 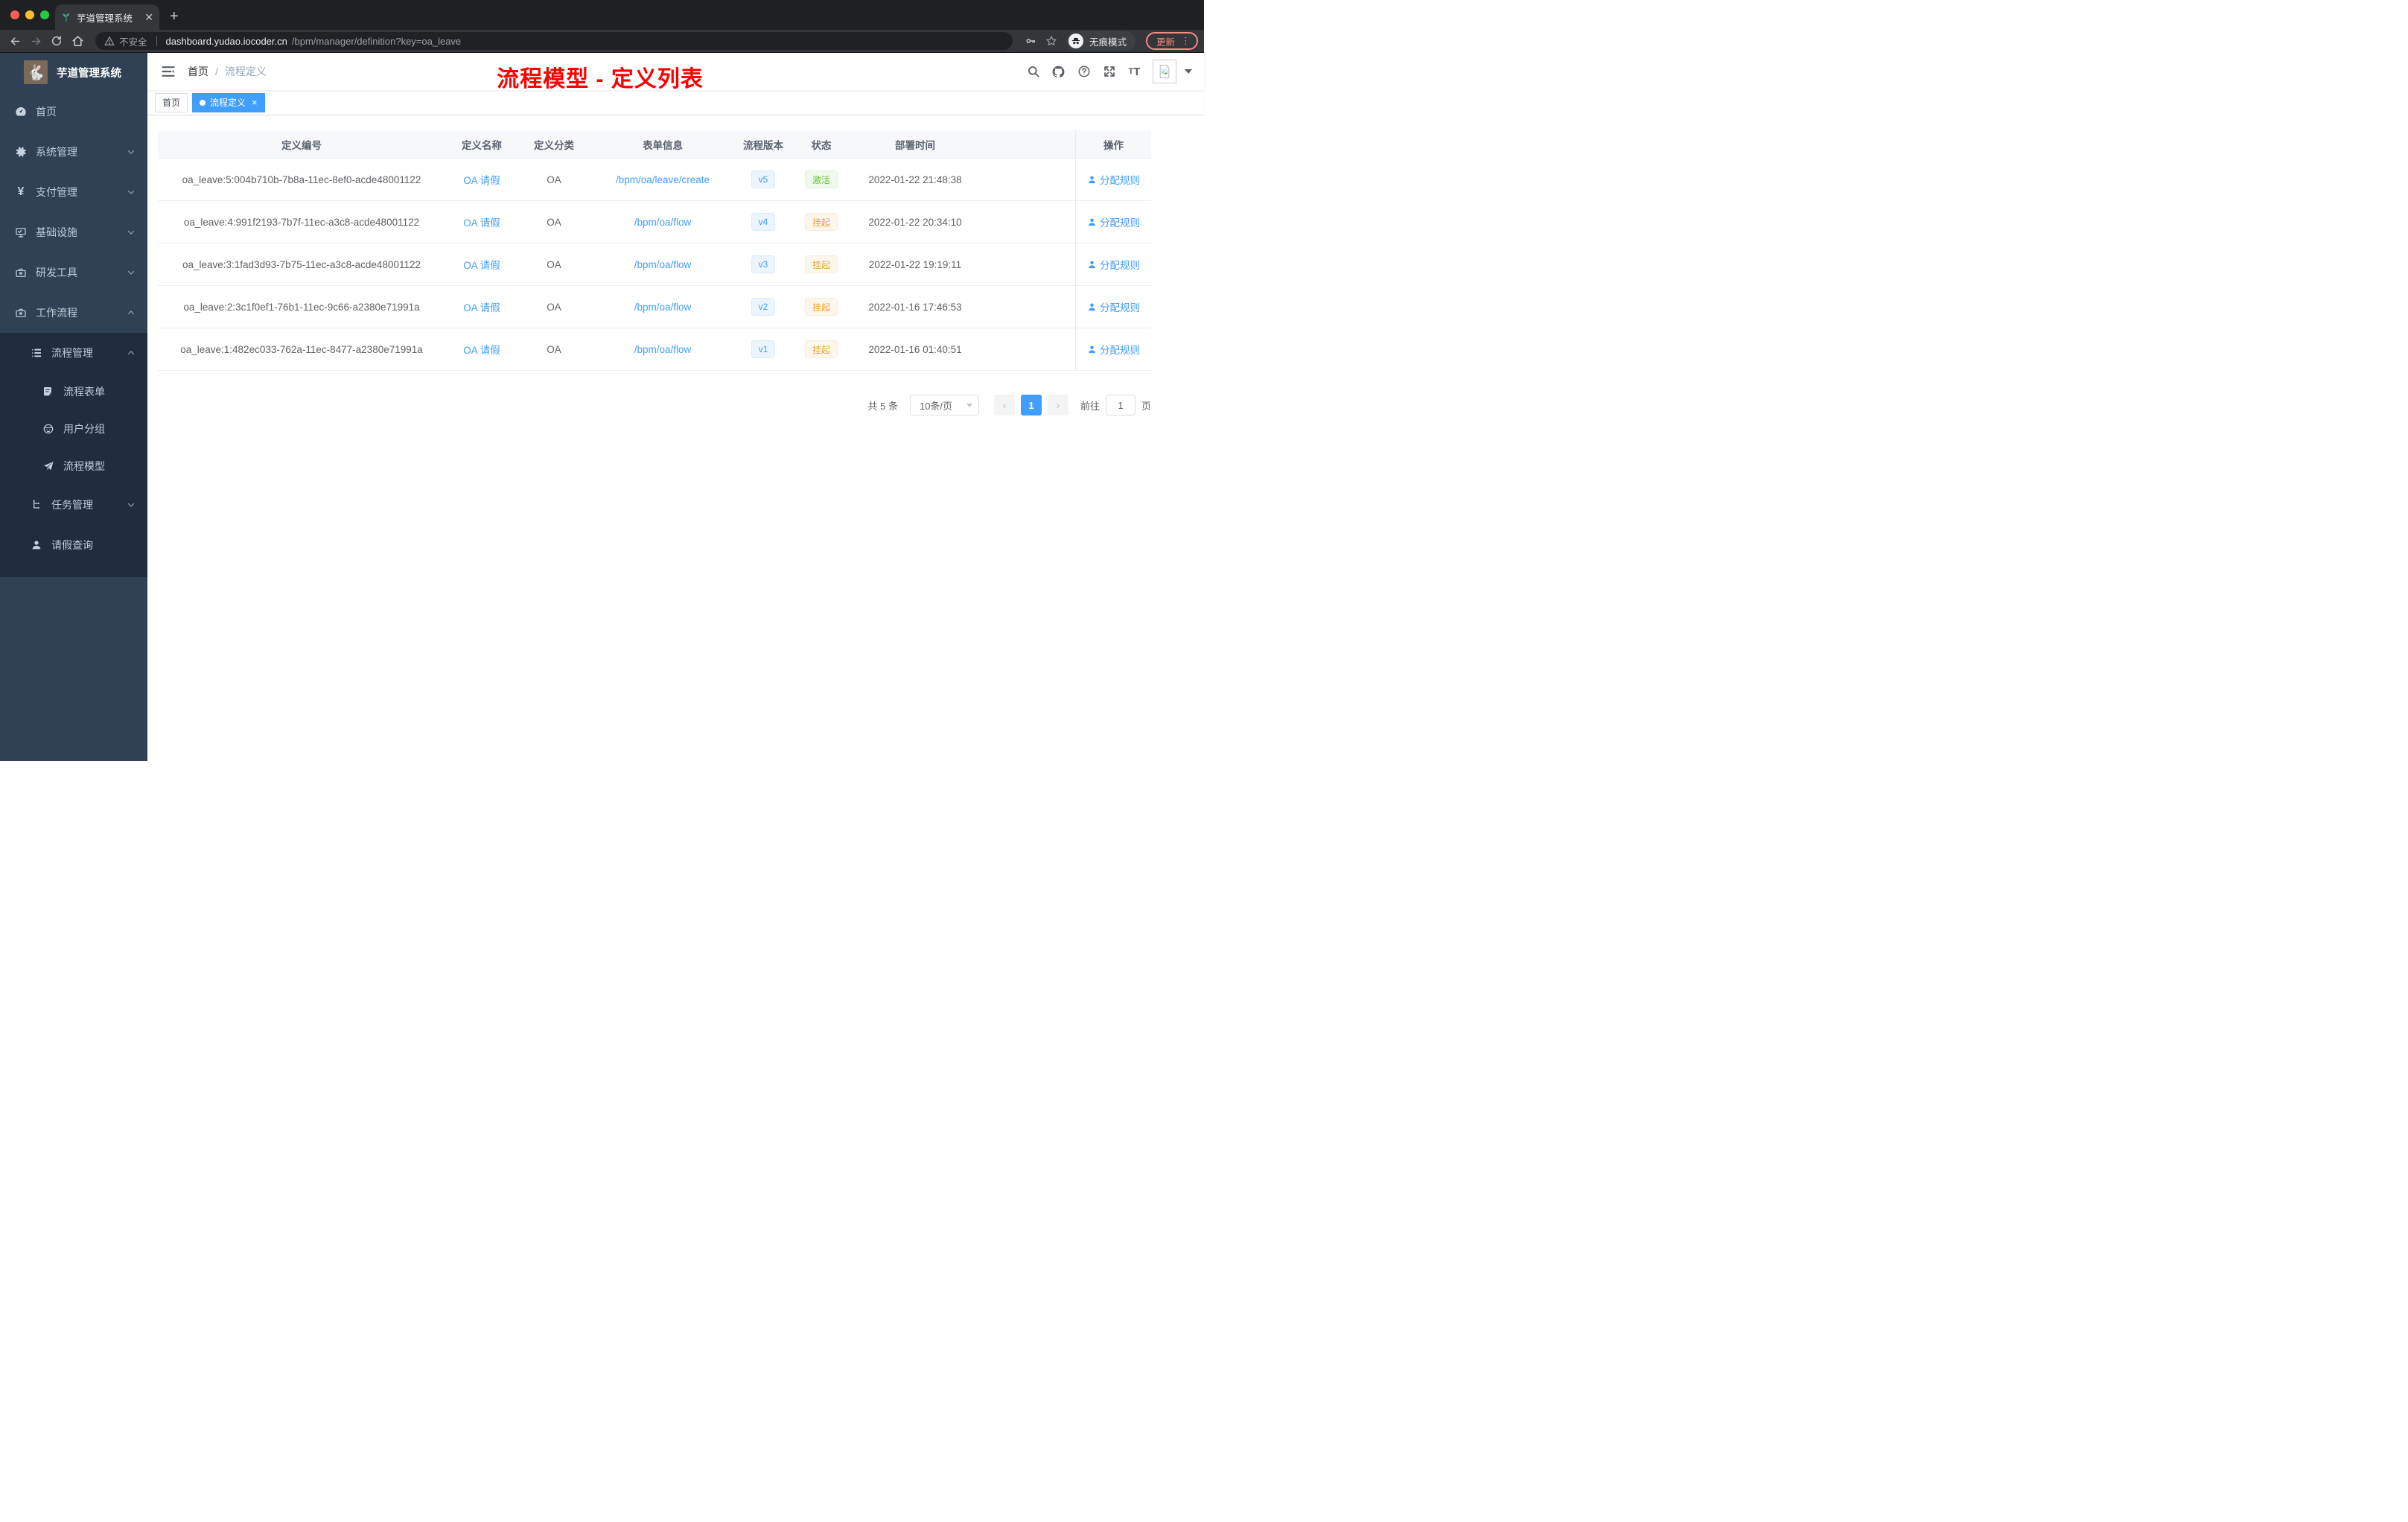 What do you see at coordinates (84, 429) in the screenshot?
I see `sidebar-item-label: 用户分组` at bounding box center [84, 429].